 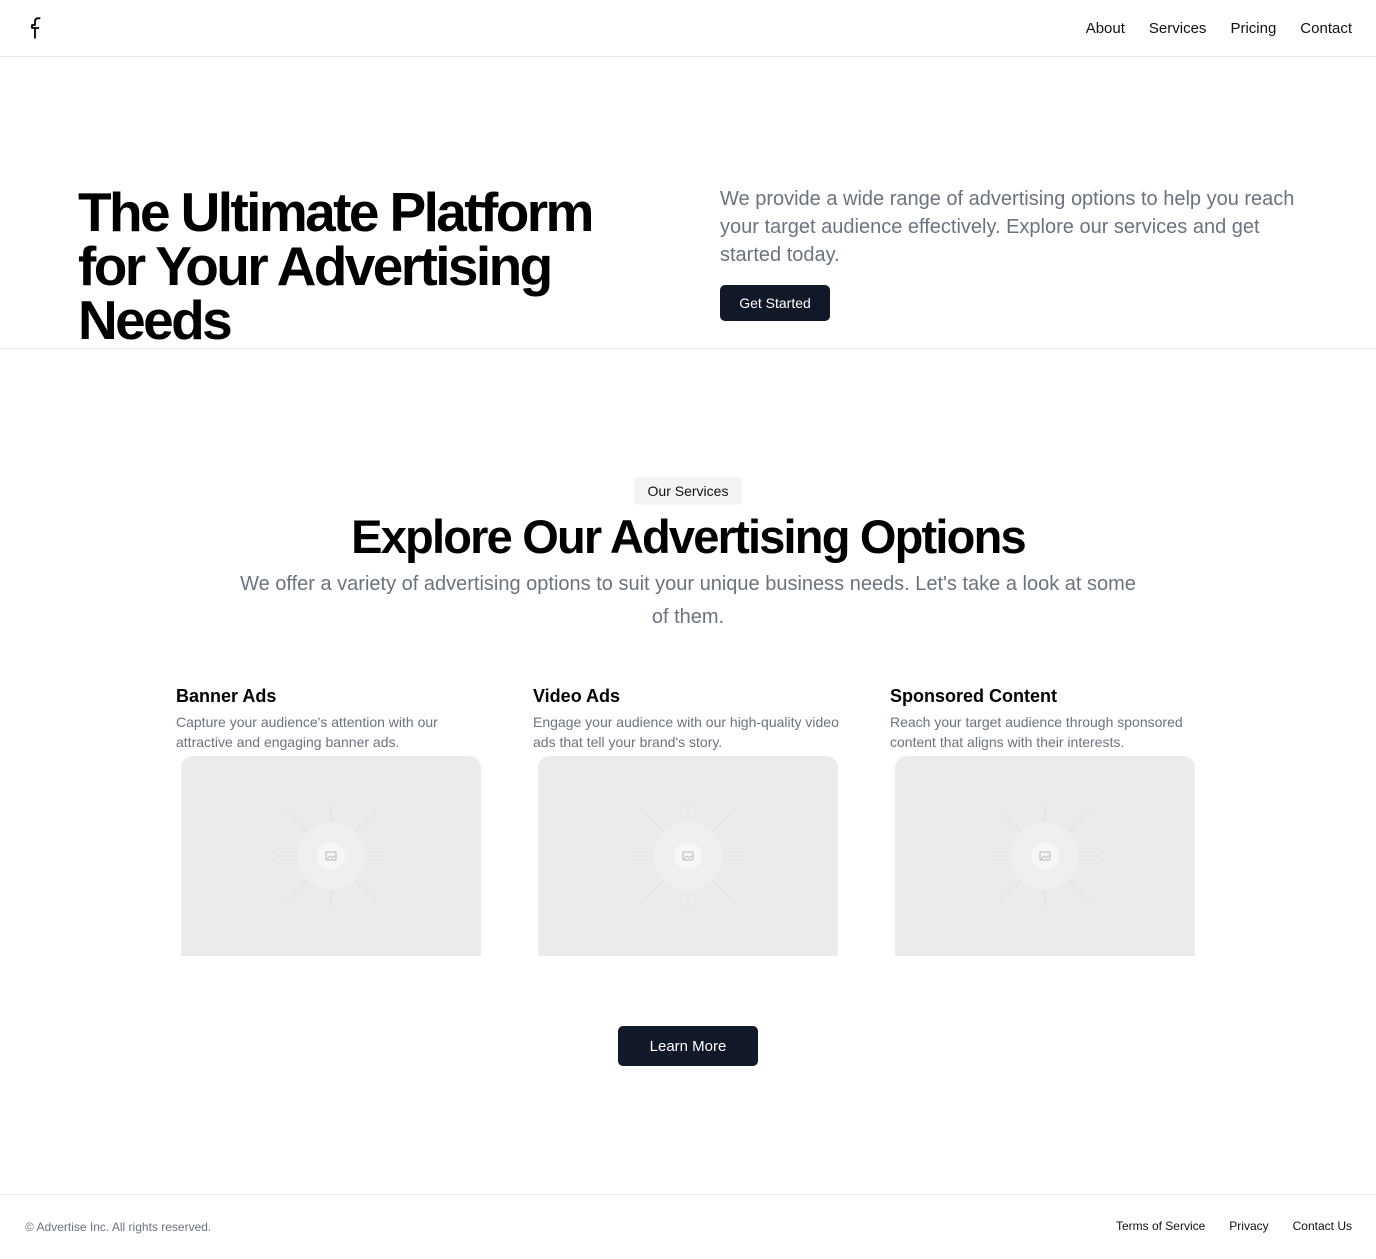 I want to click on card-title: Sponsored Content, so click(x=973, y=696).